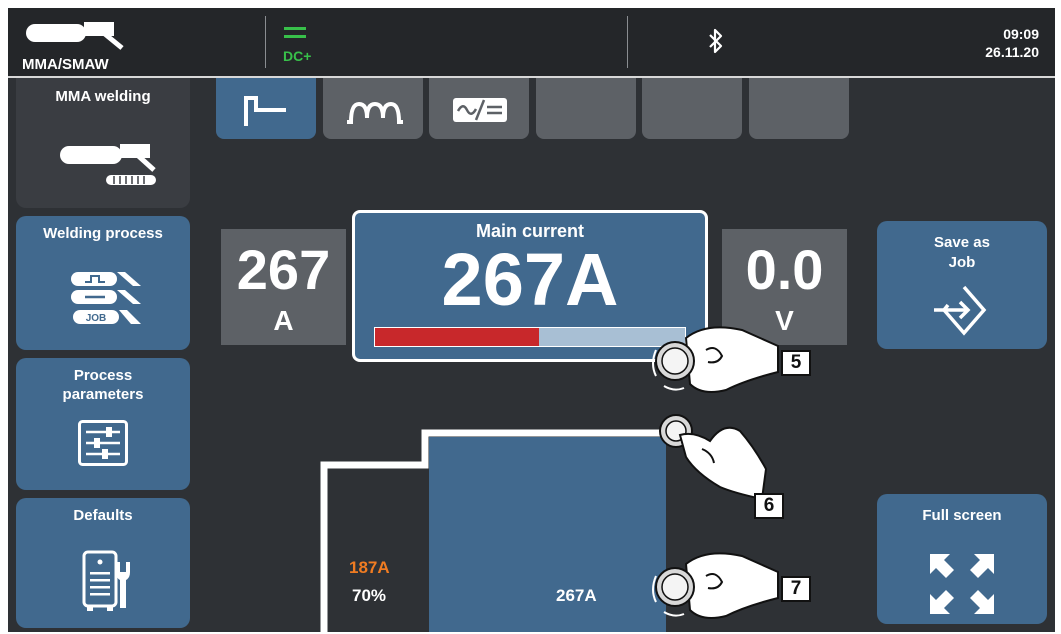  Describe the element at coordinates (108, 164) in the screenshot. I see `electrode-icon` at that location.